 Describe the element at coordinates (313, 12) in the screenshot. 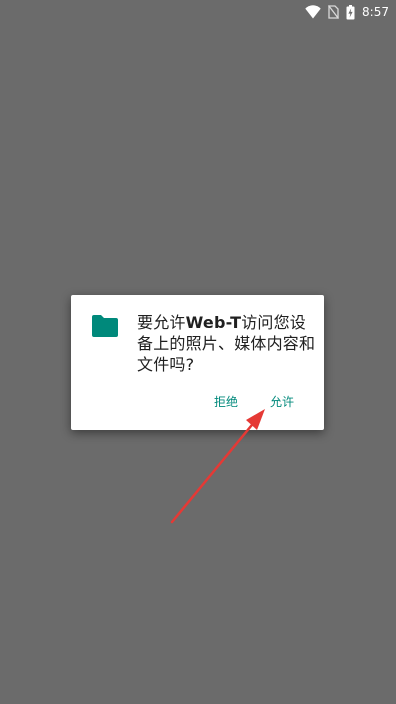

I see `wifi-icon` at that location.